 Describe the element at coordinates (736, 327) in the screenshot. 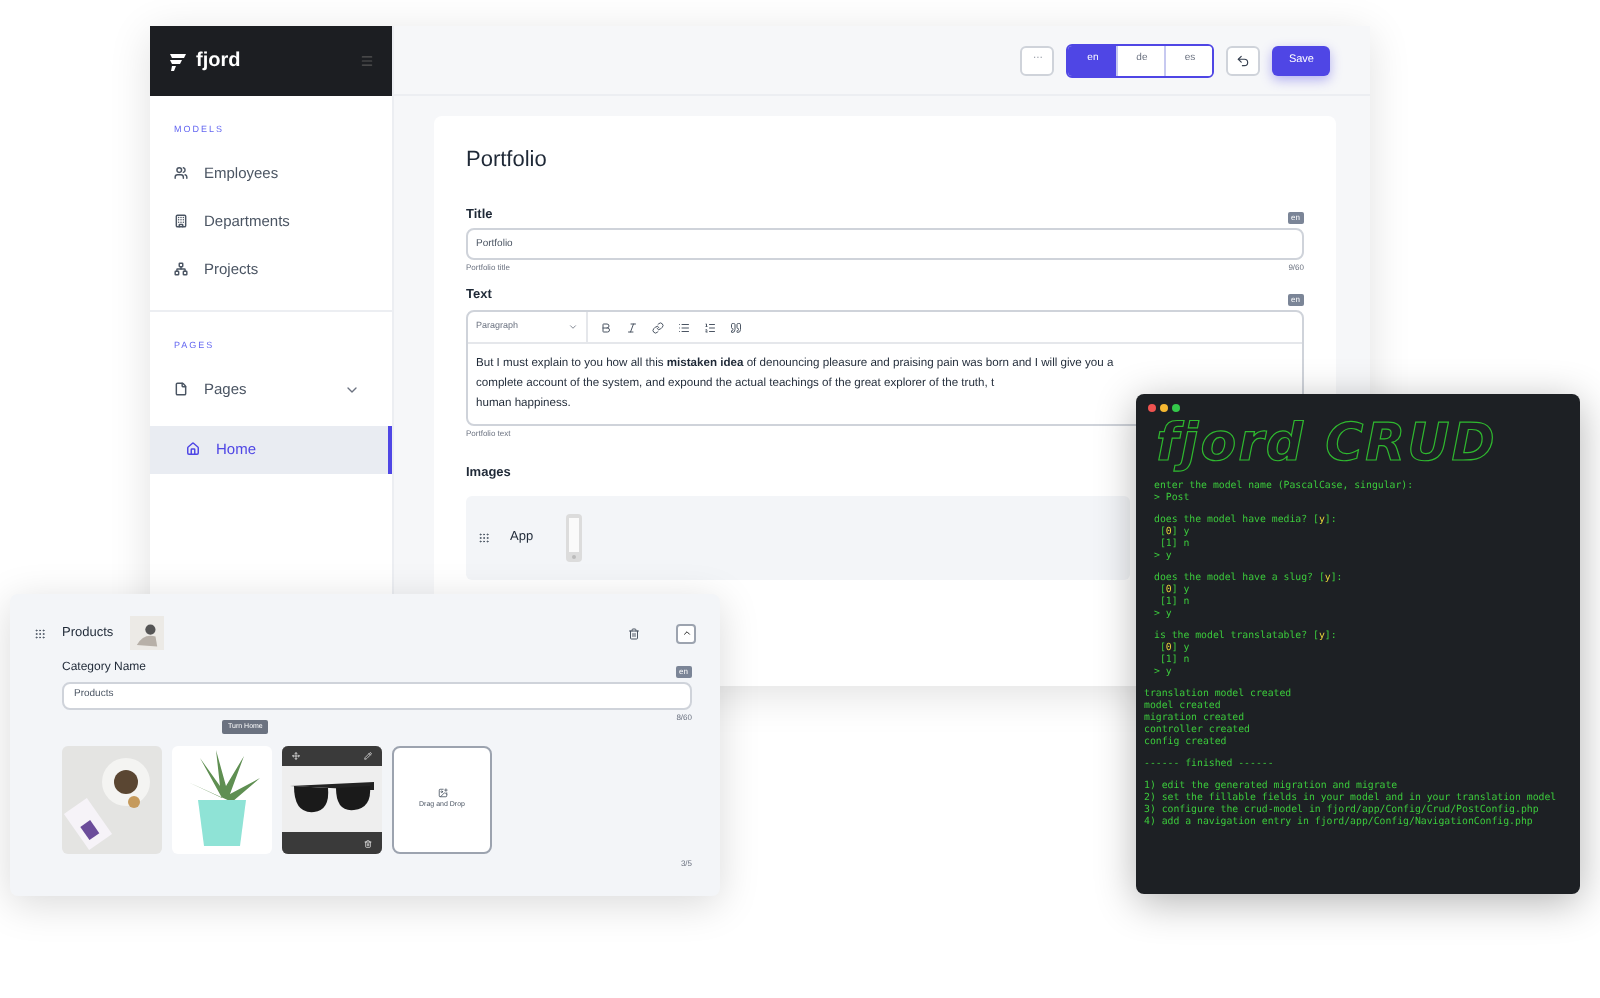

I see `quote-icon` at that location.